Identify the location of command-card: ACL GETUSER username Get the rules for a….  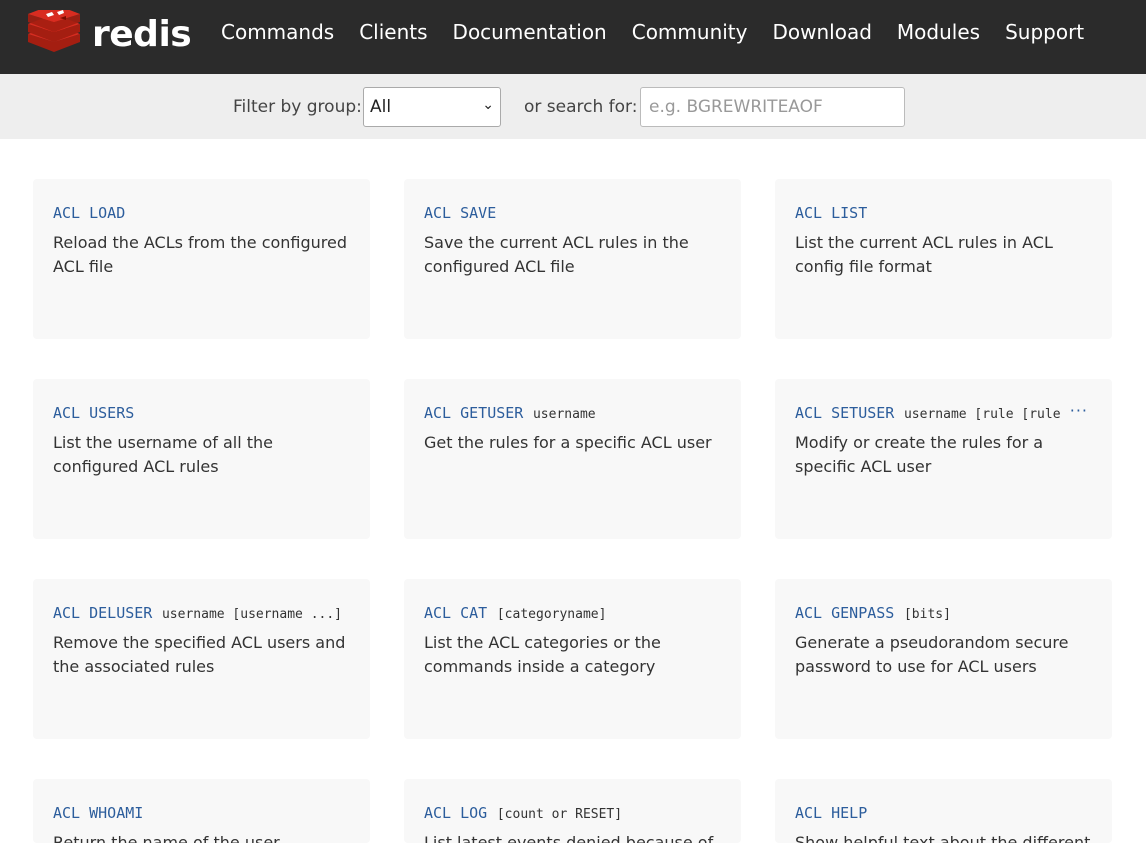
(572, 459).